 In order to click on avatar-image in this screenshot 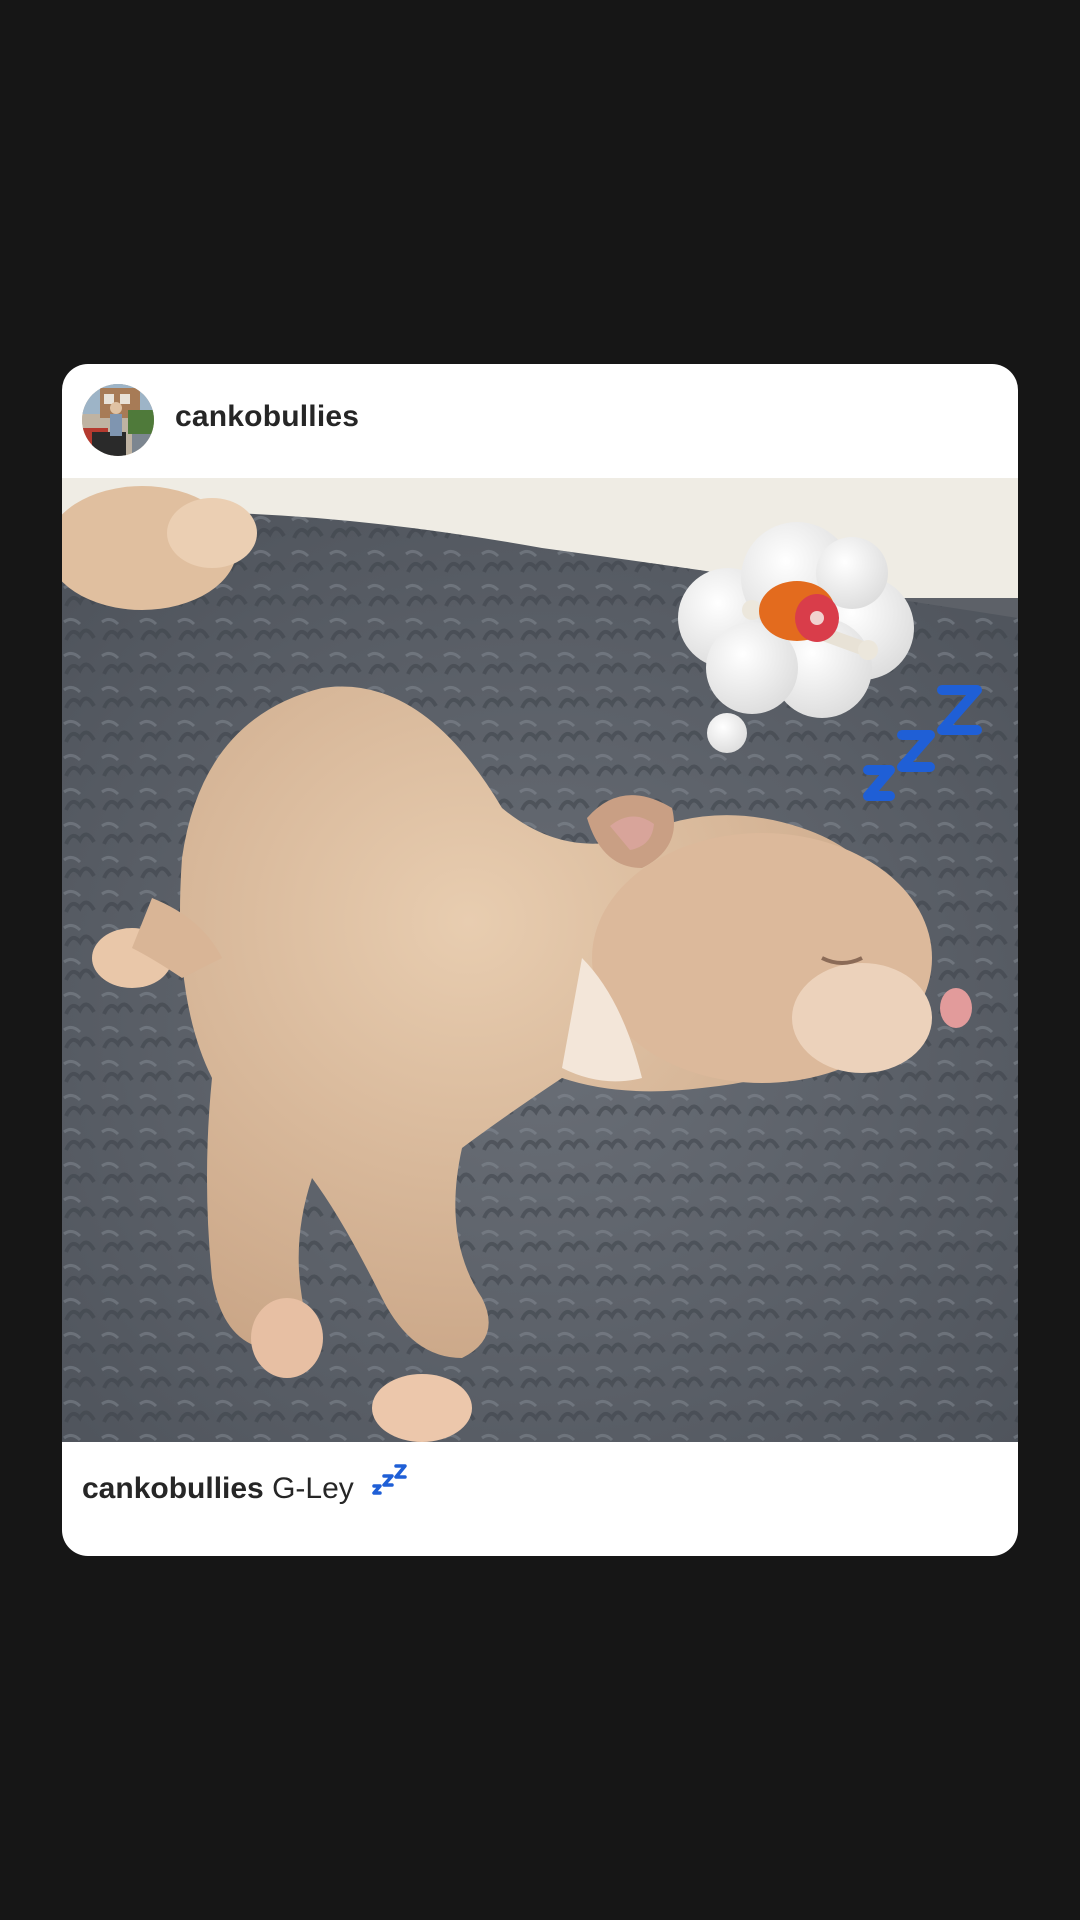, I will do `click(118, 420)`.